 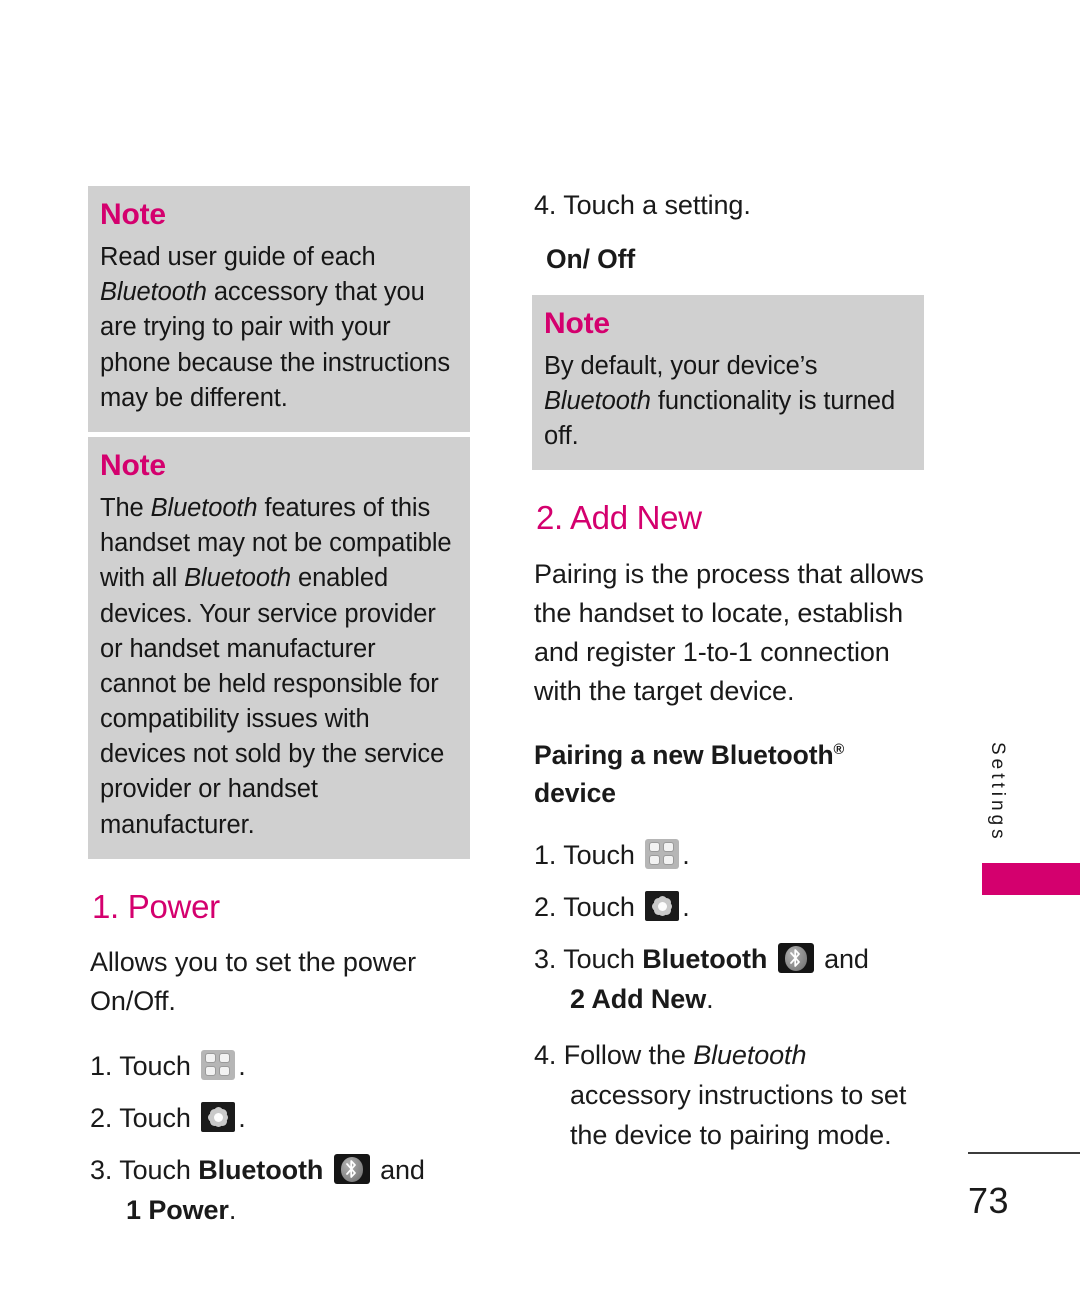 What do you see at coordinates (153, 292) in the screenshot?
I see `note-text-italic: Bluetooth` at bounding box center [153, 292].